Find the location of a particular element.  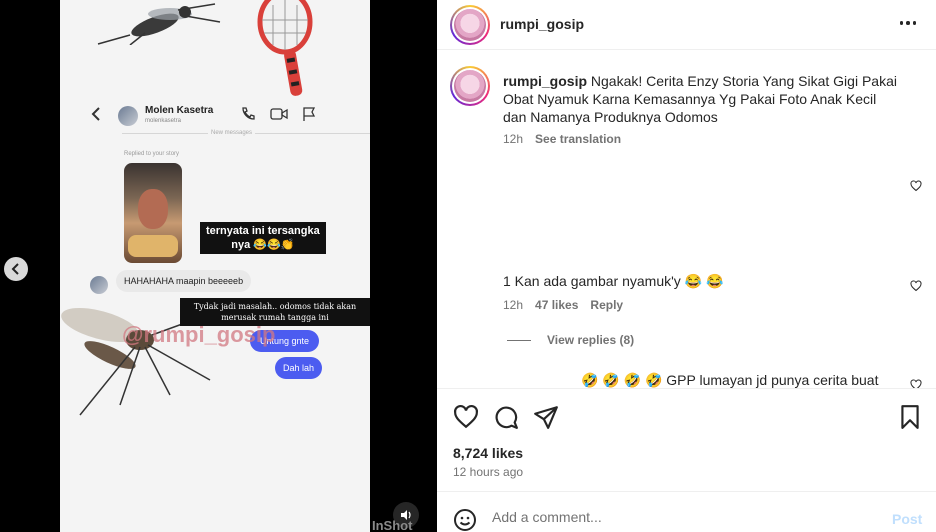

caption-meta: 12h See translation is located at coordinates (562, 139).